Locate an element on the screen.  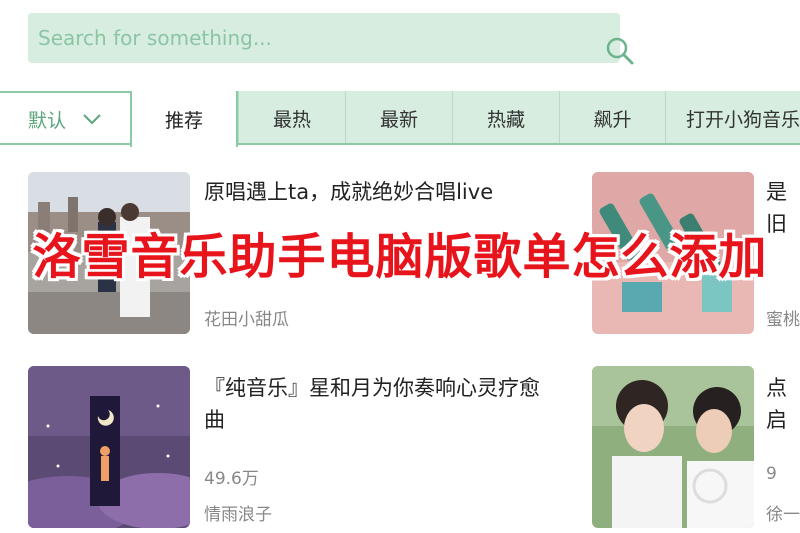
search-icon is located at coordinates (620, 53).